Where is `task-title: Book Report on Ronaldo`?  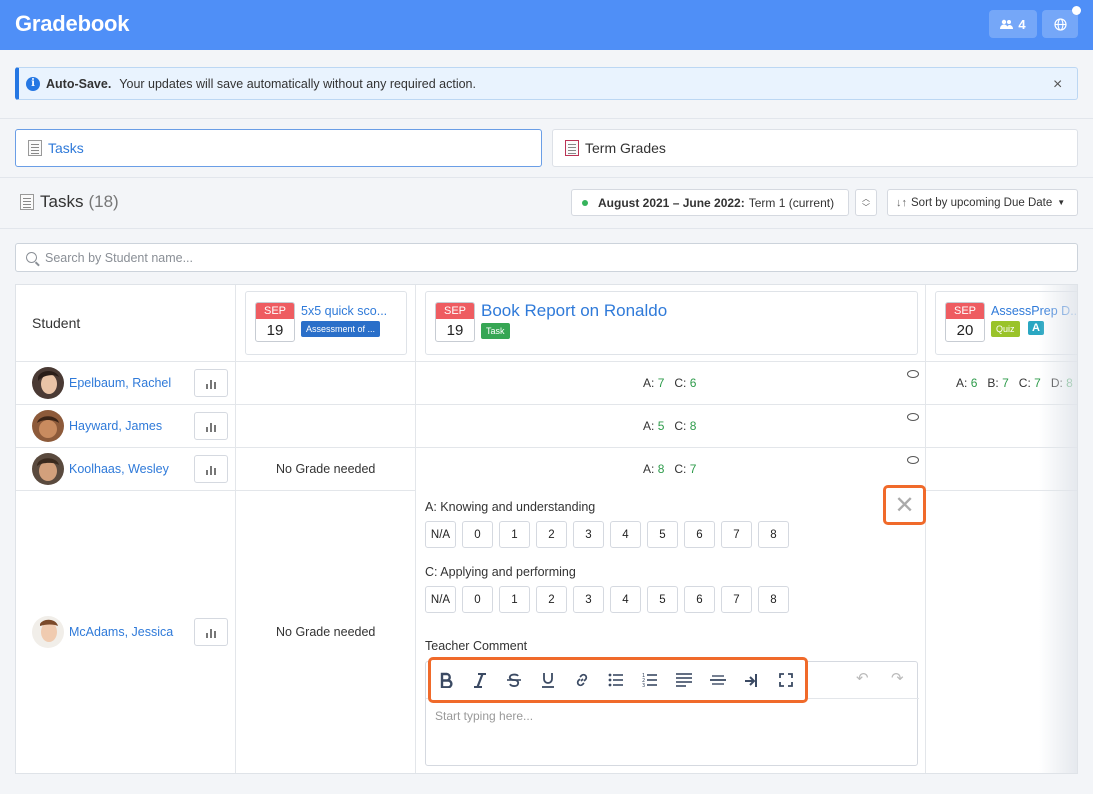 task-title: Book Report on Ronaldo is located at coordinates (691, 311).